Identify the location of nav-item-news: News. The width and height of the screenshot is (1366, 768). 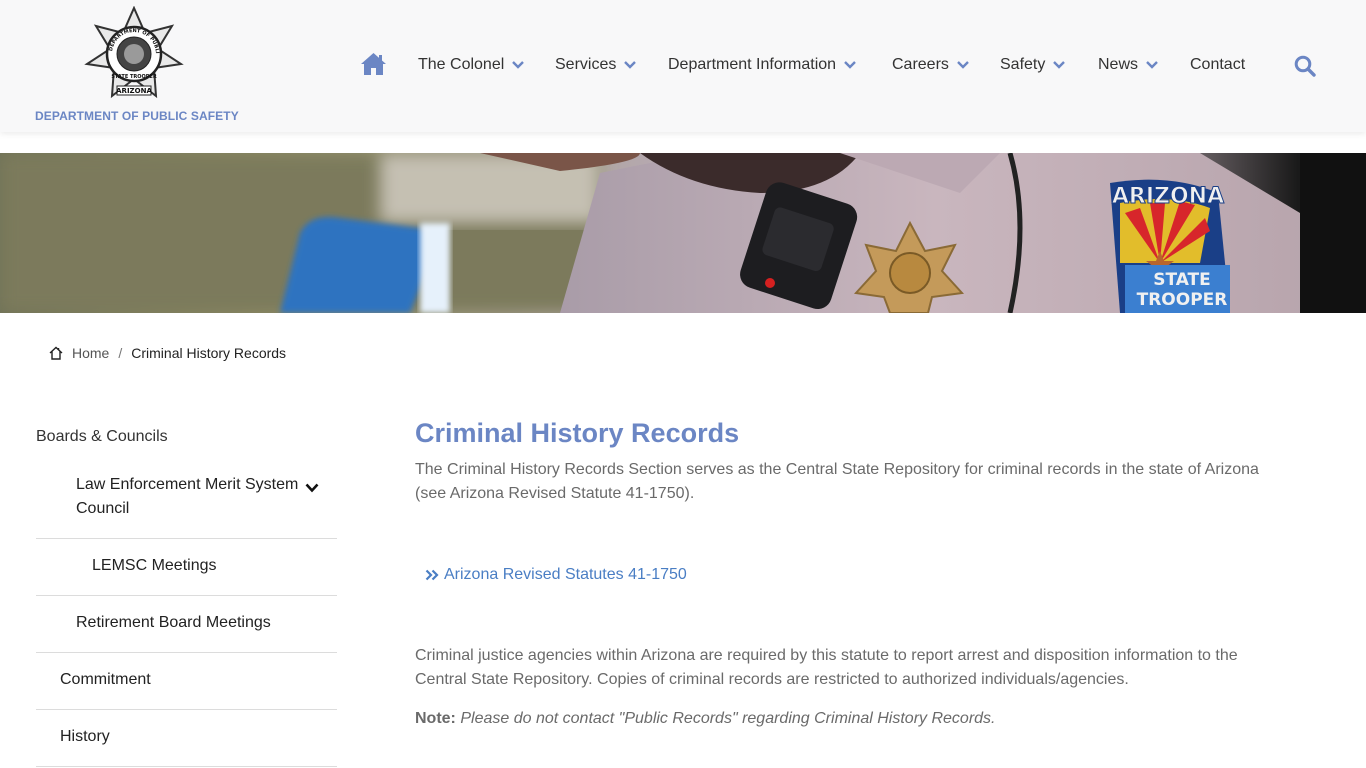
(1128, 65).